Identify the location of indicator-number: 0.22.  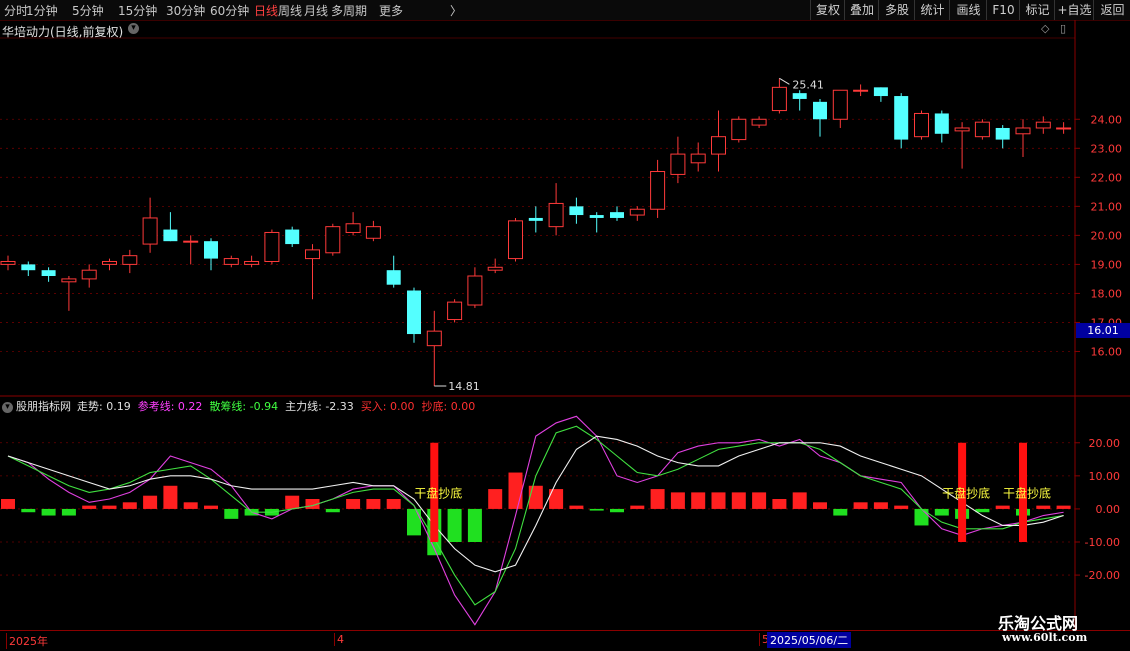
(188, 406).